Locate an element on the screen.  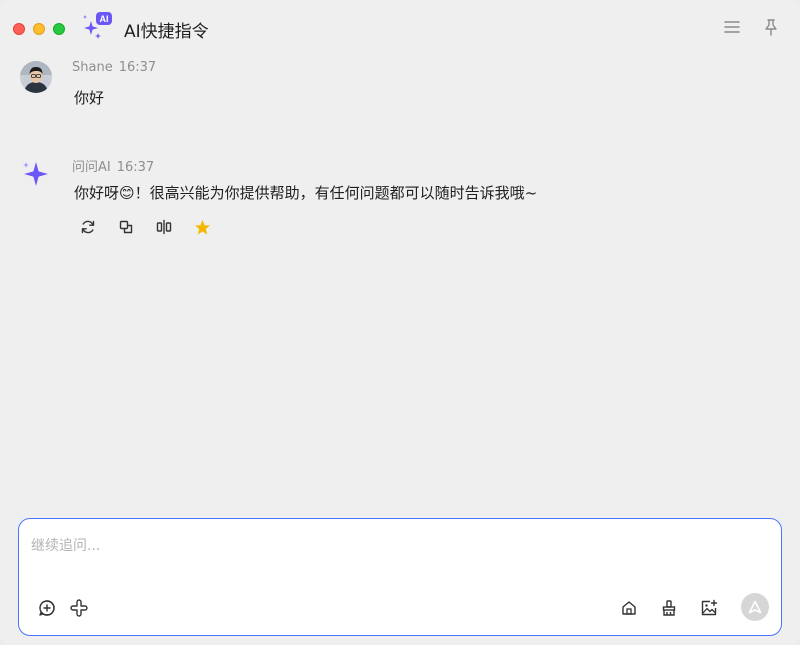
send-icon is located at coordinates (755, 607).